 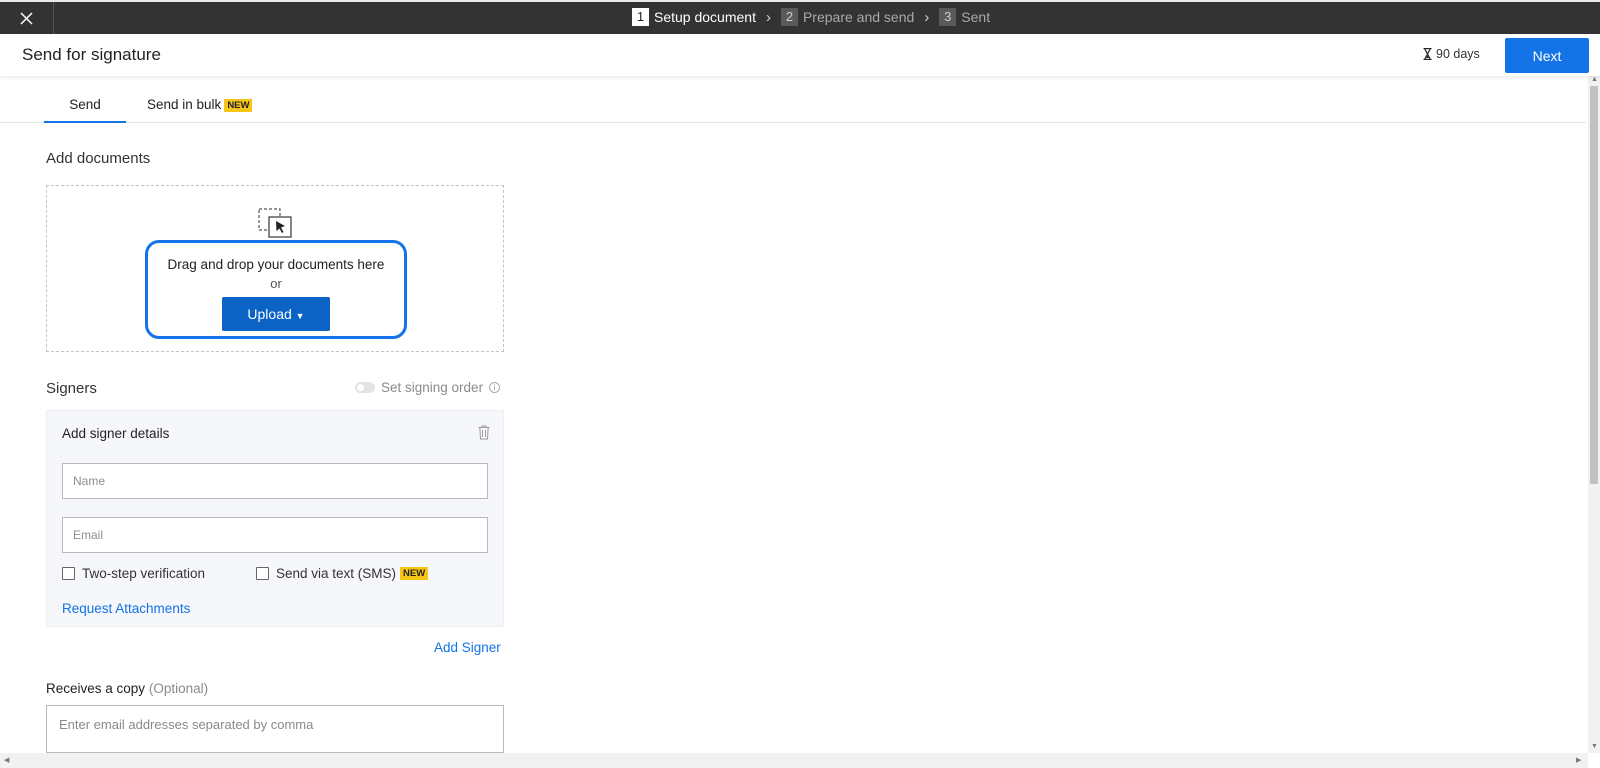 What do you see at coordinates (96, 688) in the screenshot?
I see `receives-copy-text: Receives a copy` at bounding box center [96, 688].